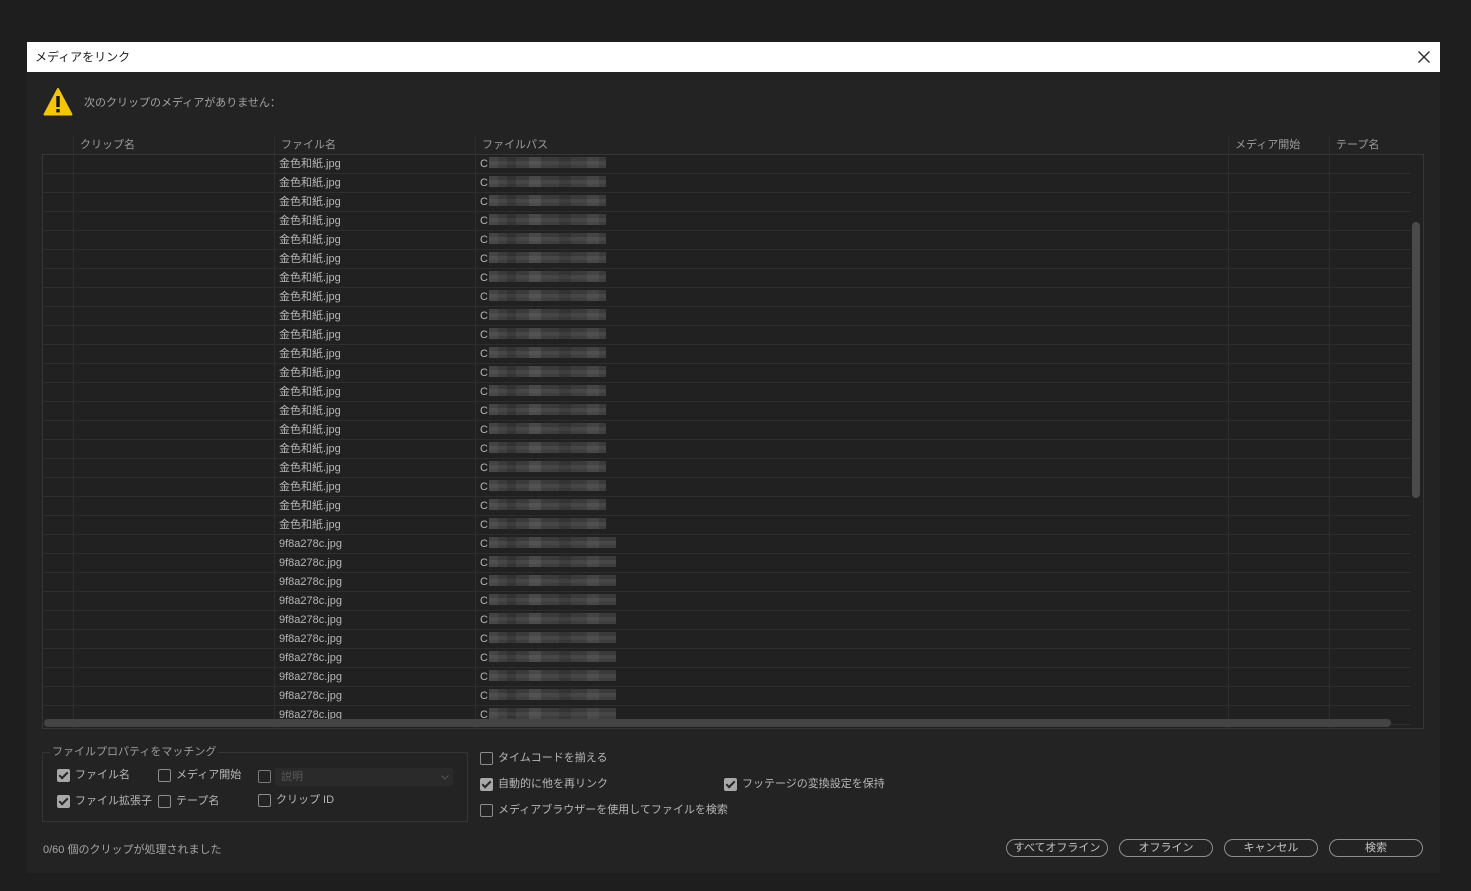  What do you see at coordinates (851, 145) in the screenshot?
I see `column-header-file-path: ファイルパス` at bounding box center [851, 145].